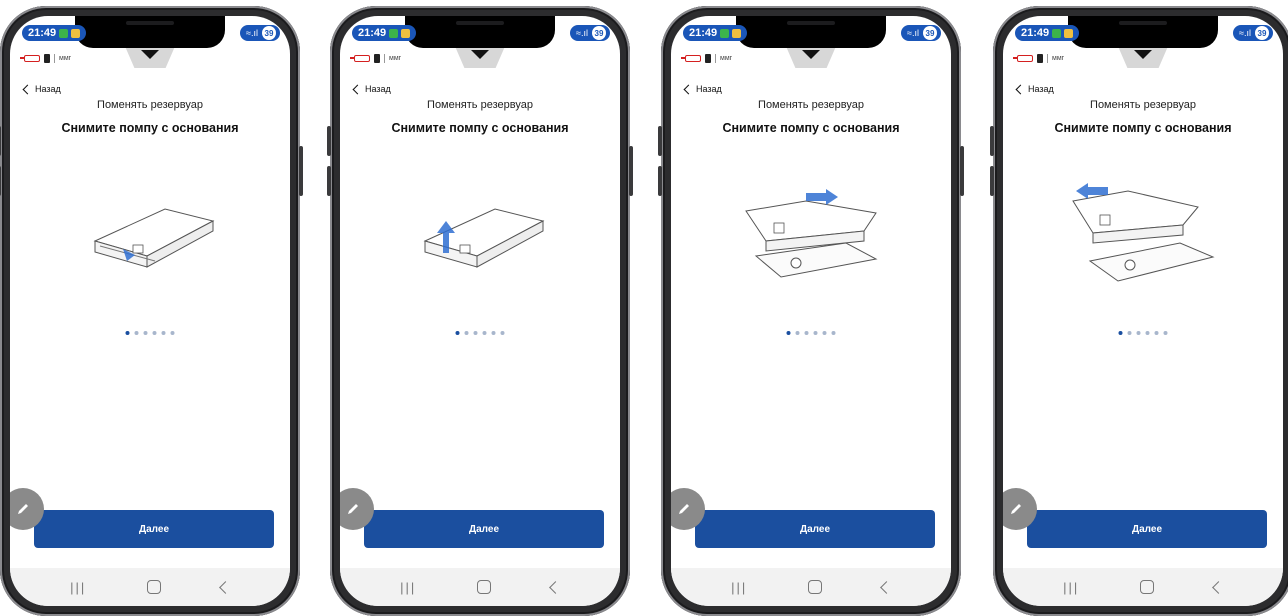 The width and height of the screenshot is (1288, 616). I want to click on chevron-down-icon, so click(480, 54).